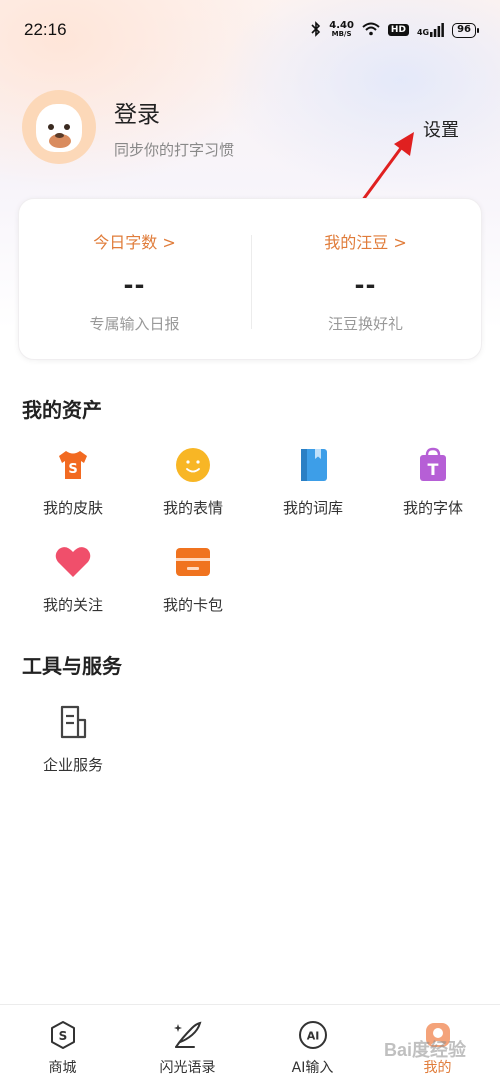 This screenshot has height=1084, width=500. What do you see at coordinates (72, 508) in the screenshot?
I see `asset-label-skin: 我的皮肤` at bounding box center [72, 508].